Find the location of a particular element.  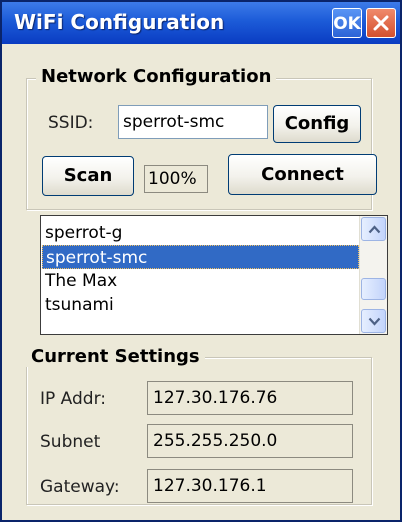

network-name: sperrot-smc is located at coordinates (97, 258).